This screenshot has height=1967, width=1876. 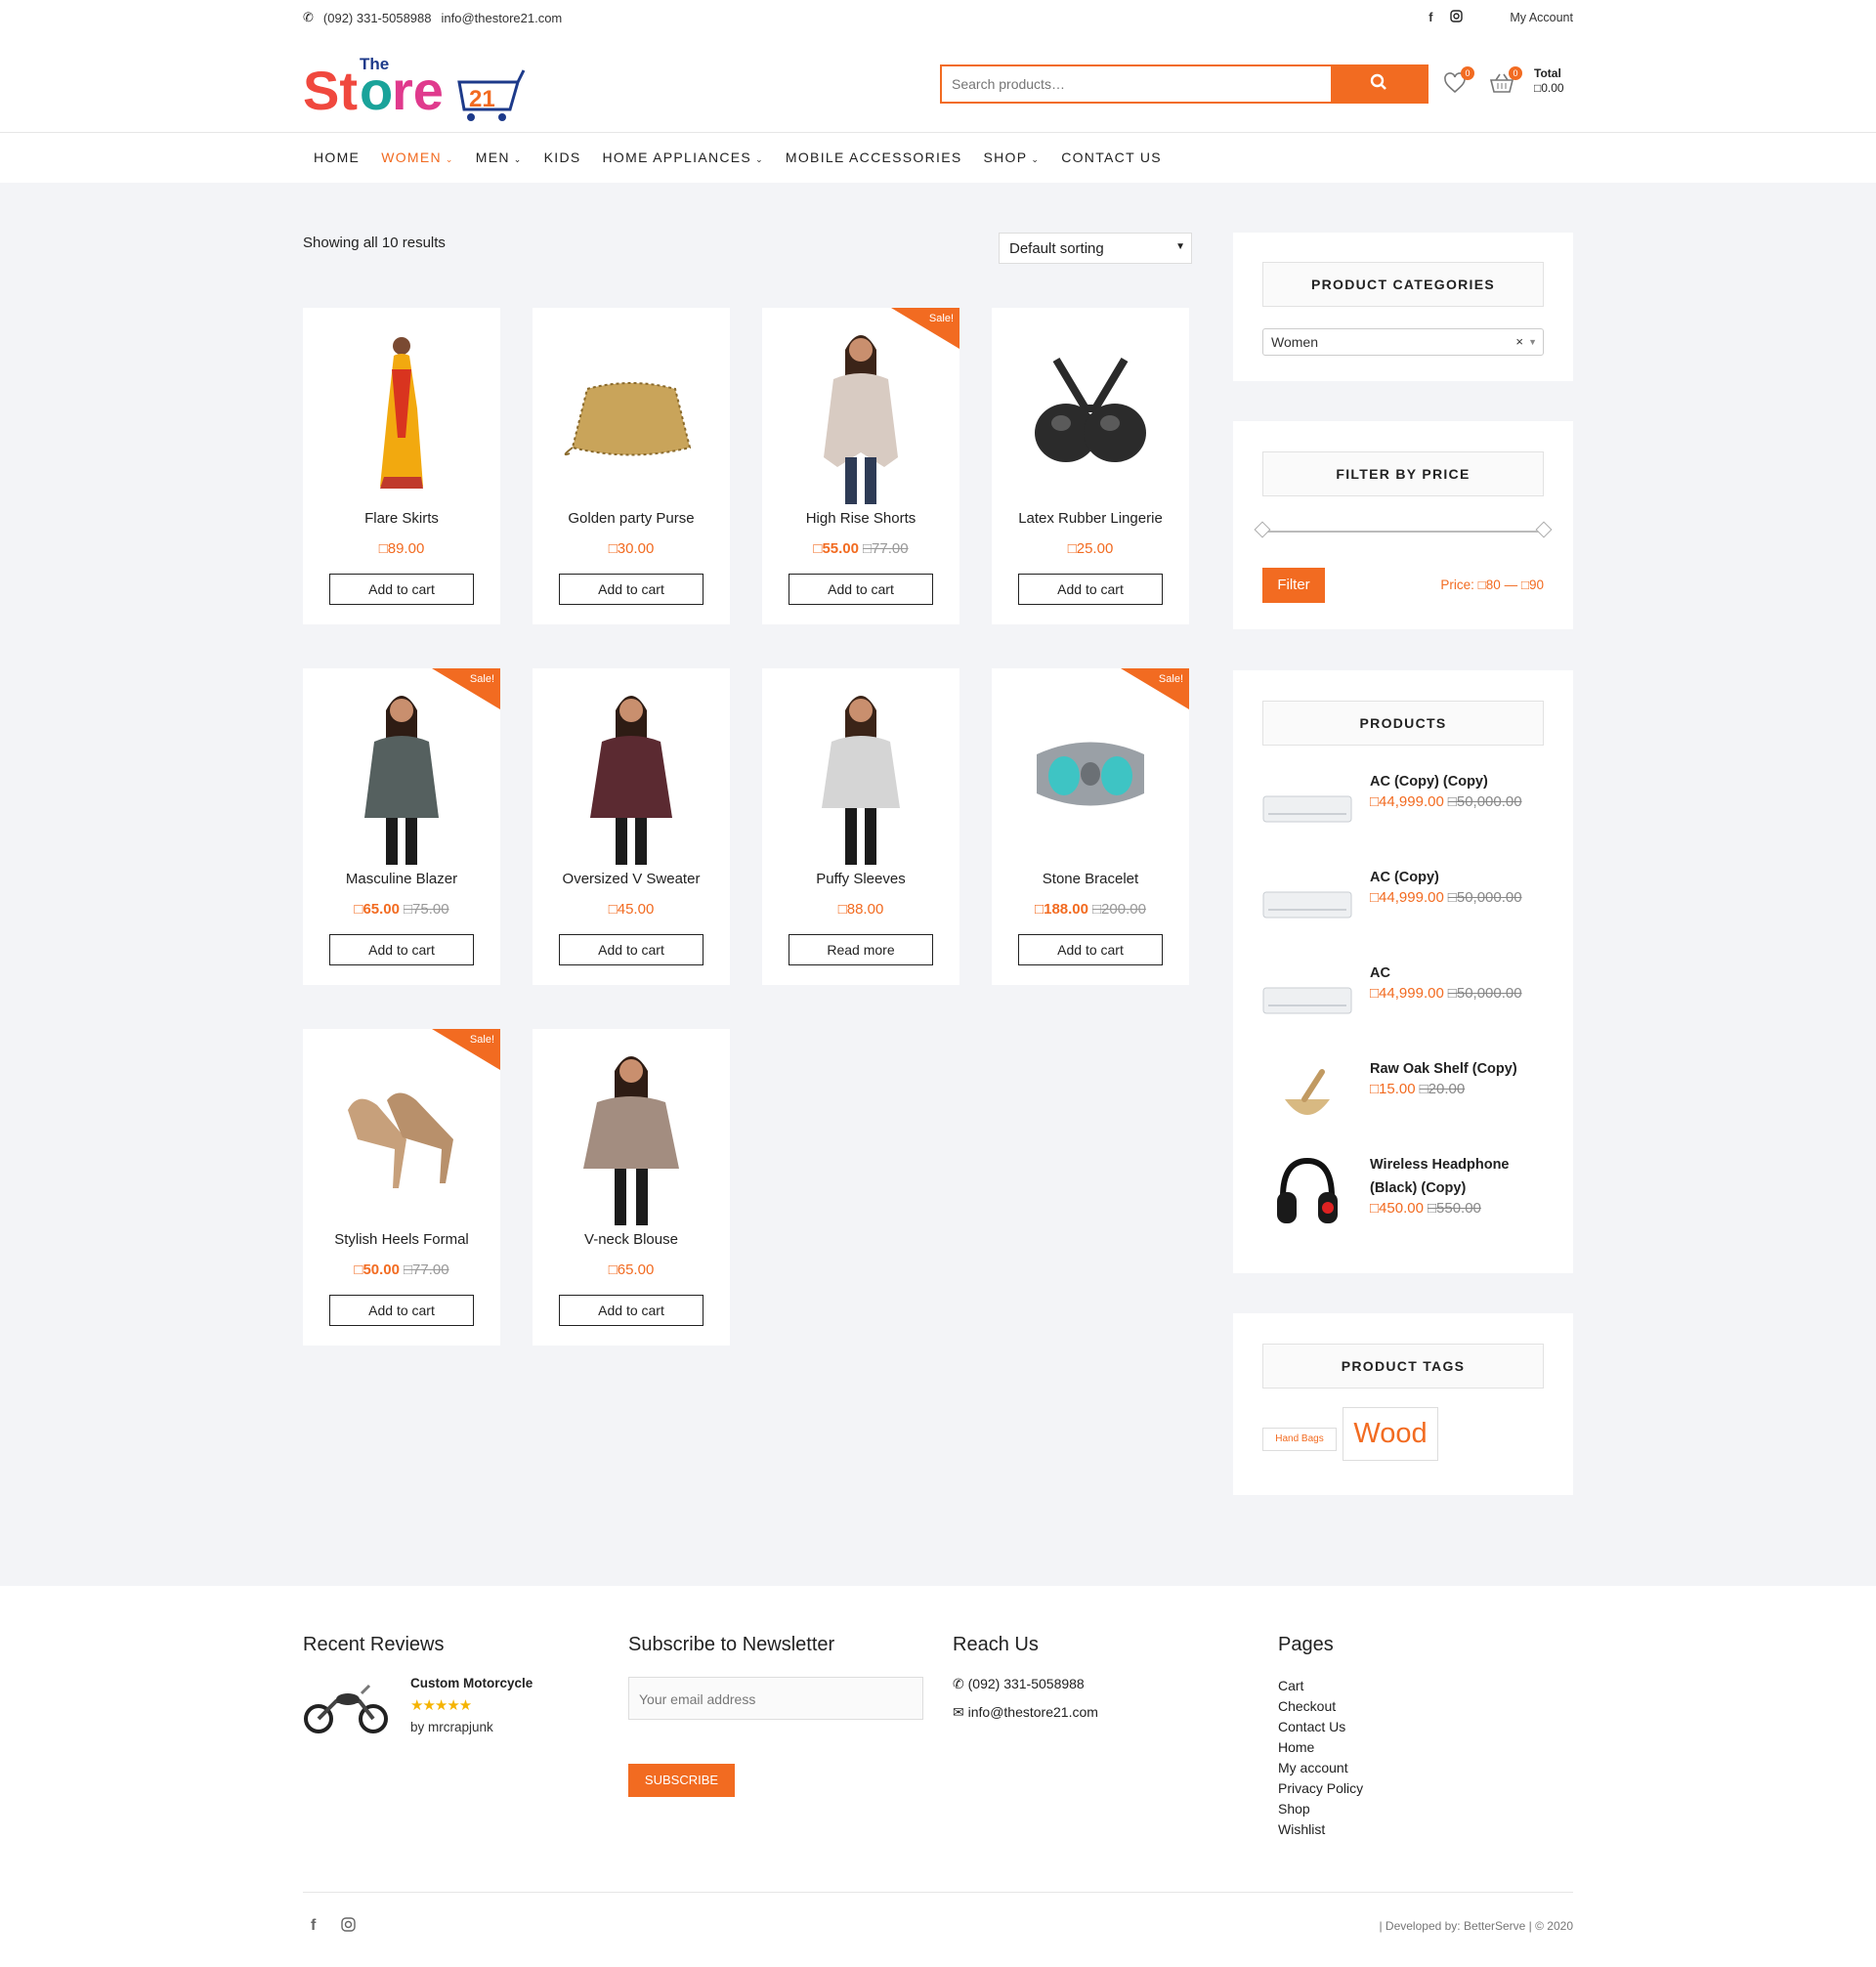 I want to click on product-name: Flare Skirts, so click(x=401, y=518).